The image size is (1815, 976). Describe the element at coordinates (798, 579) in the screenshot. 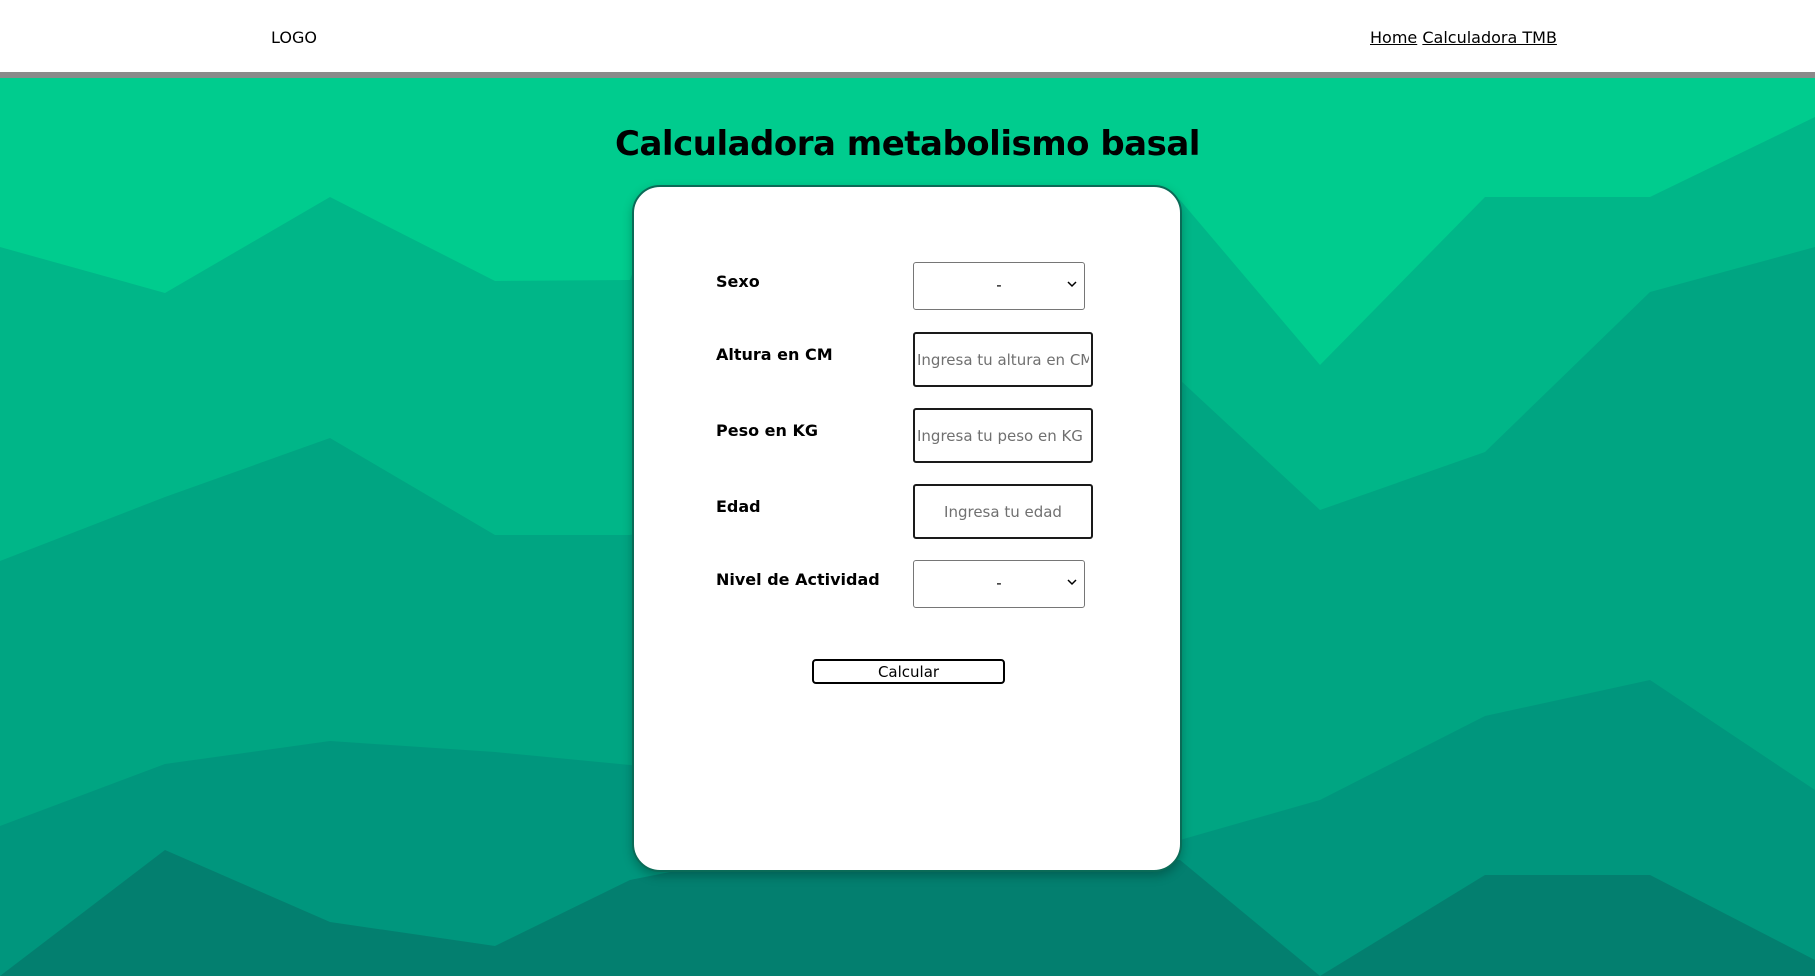

I see `actividad-label: Nivel de Actividad` at that location.